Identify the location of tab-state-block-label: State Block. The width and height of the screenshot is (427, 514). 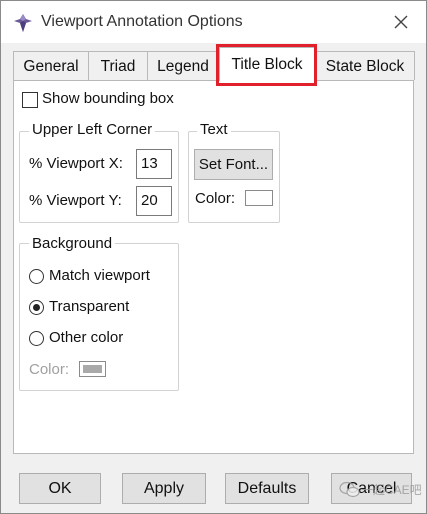
(365, 66).